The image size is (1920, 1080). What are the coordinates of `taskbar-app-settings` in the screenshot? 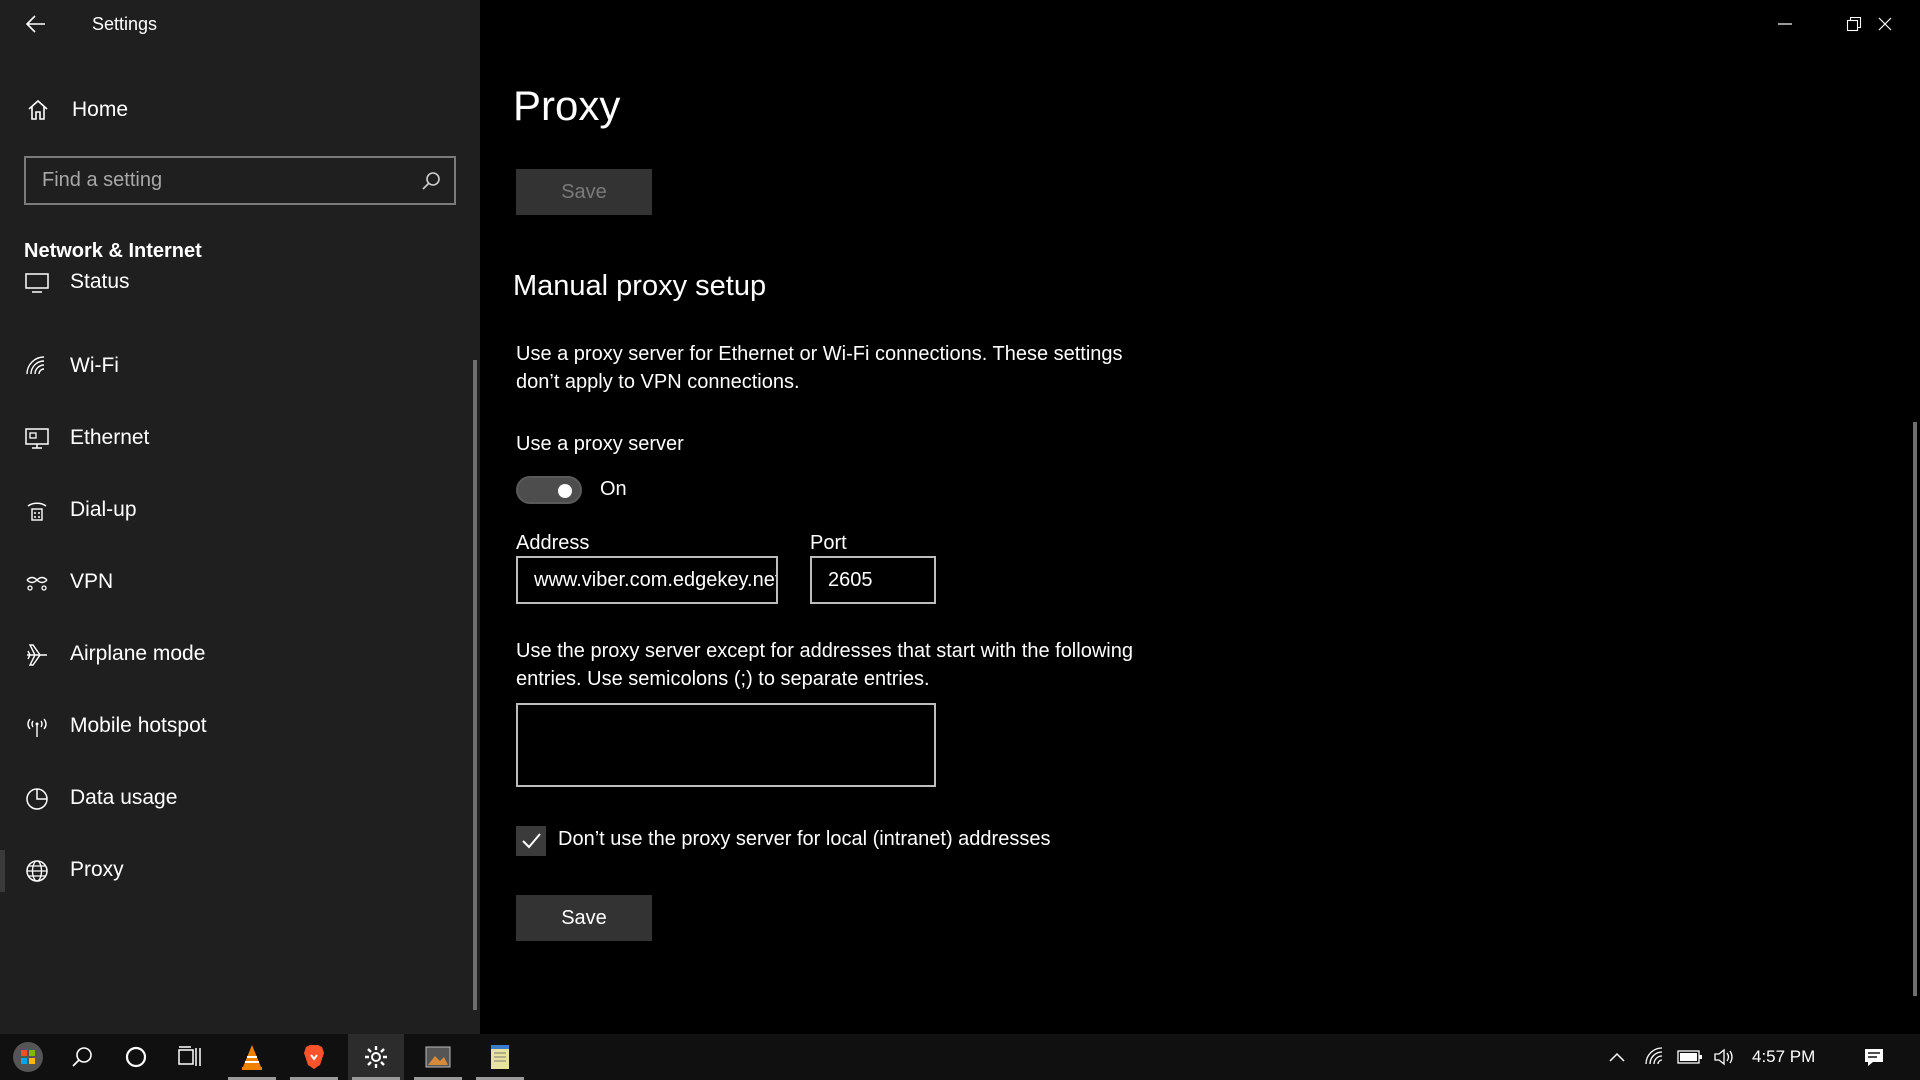 It's located at (376, 1057).